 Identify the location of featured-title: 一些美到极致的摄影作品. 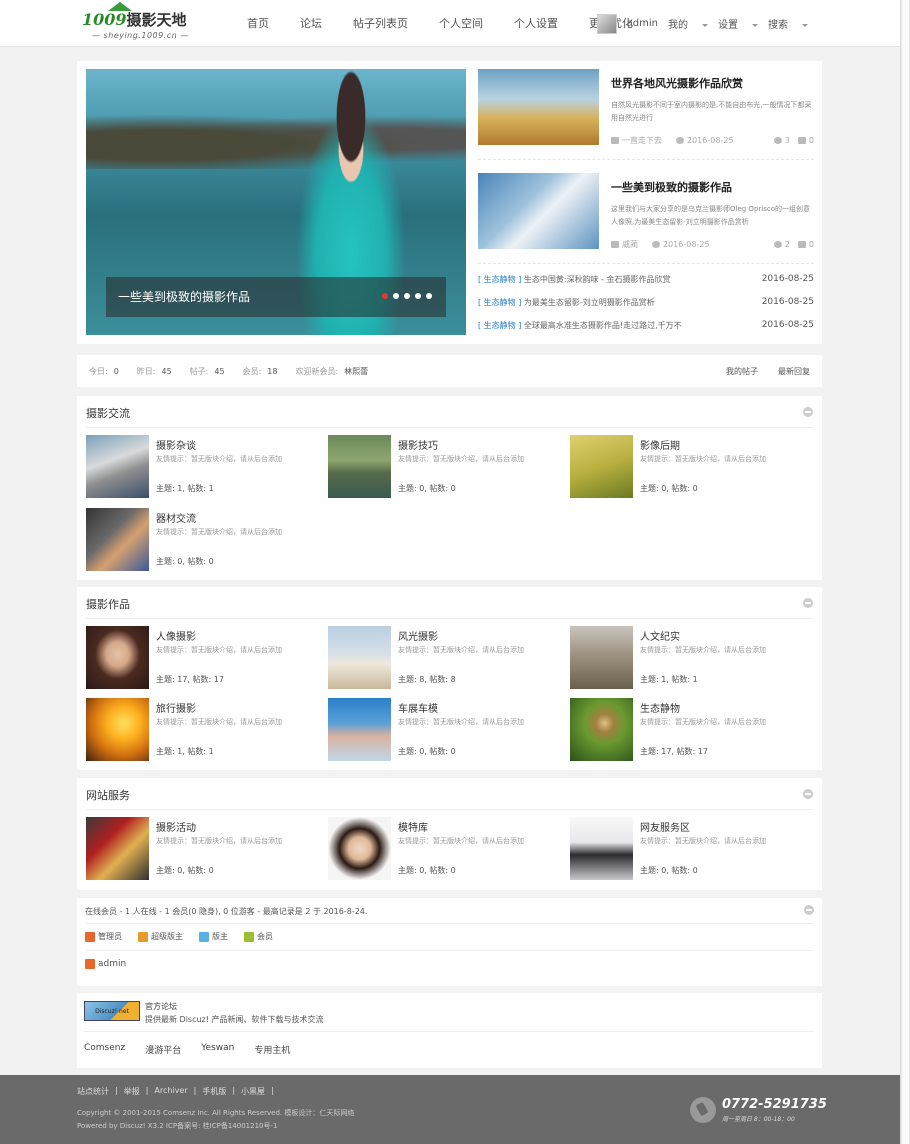
(671, 187).